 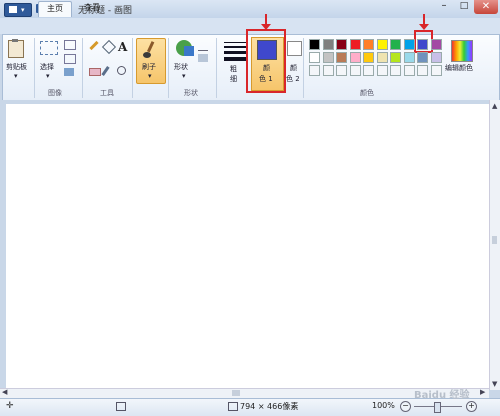 I want to click on brushes-dropdown-icon: ▾, so click(x=150, y=76).